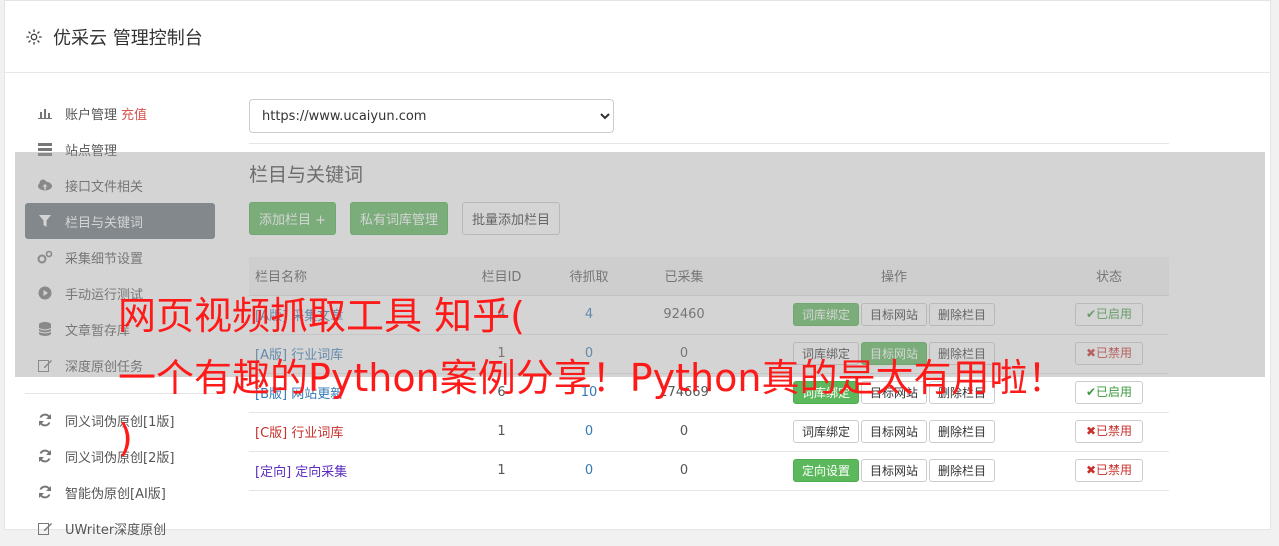 This screenshot has height=546, width=1279. I want to click on header: 优采云 管理控制台, so click(637, 37).